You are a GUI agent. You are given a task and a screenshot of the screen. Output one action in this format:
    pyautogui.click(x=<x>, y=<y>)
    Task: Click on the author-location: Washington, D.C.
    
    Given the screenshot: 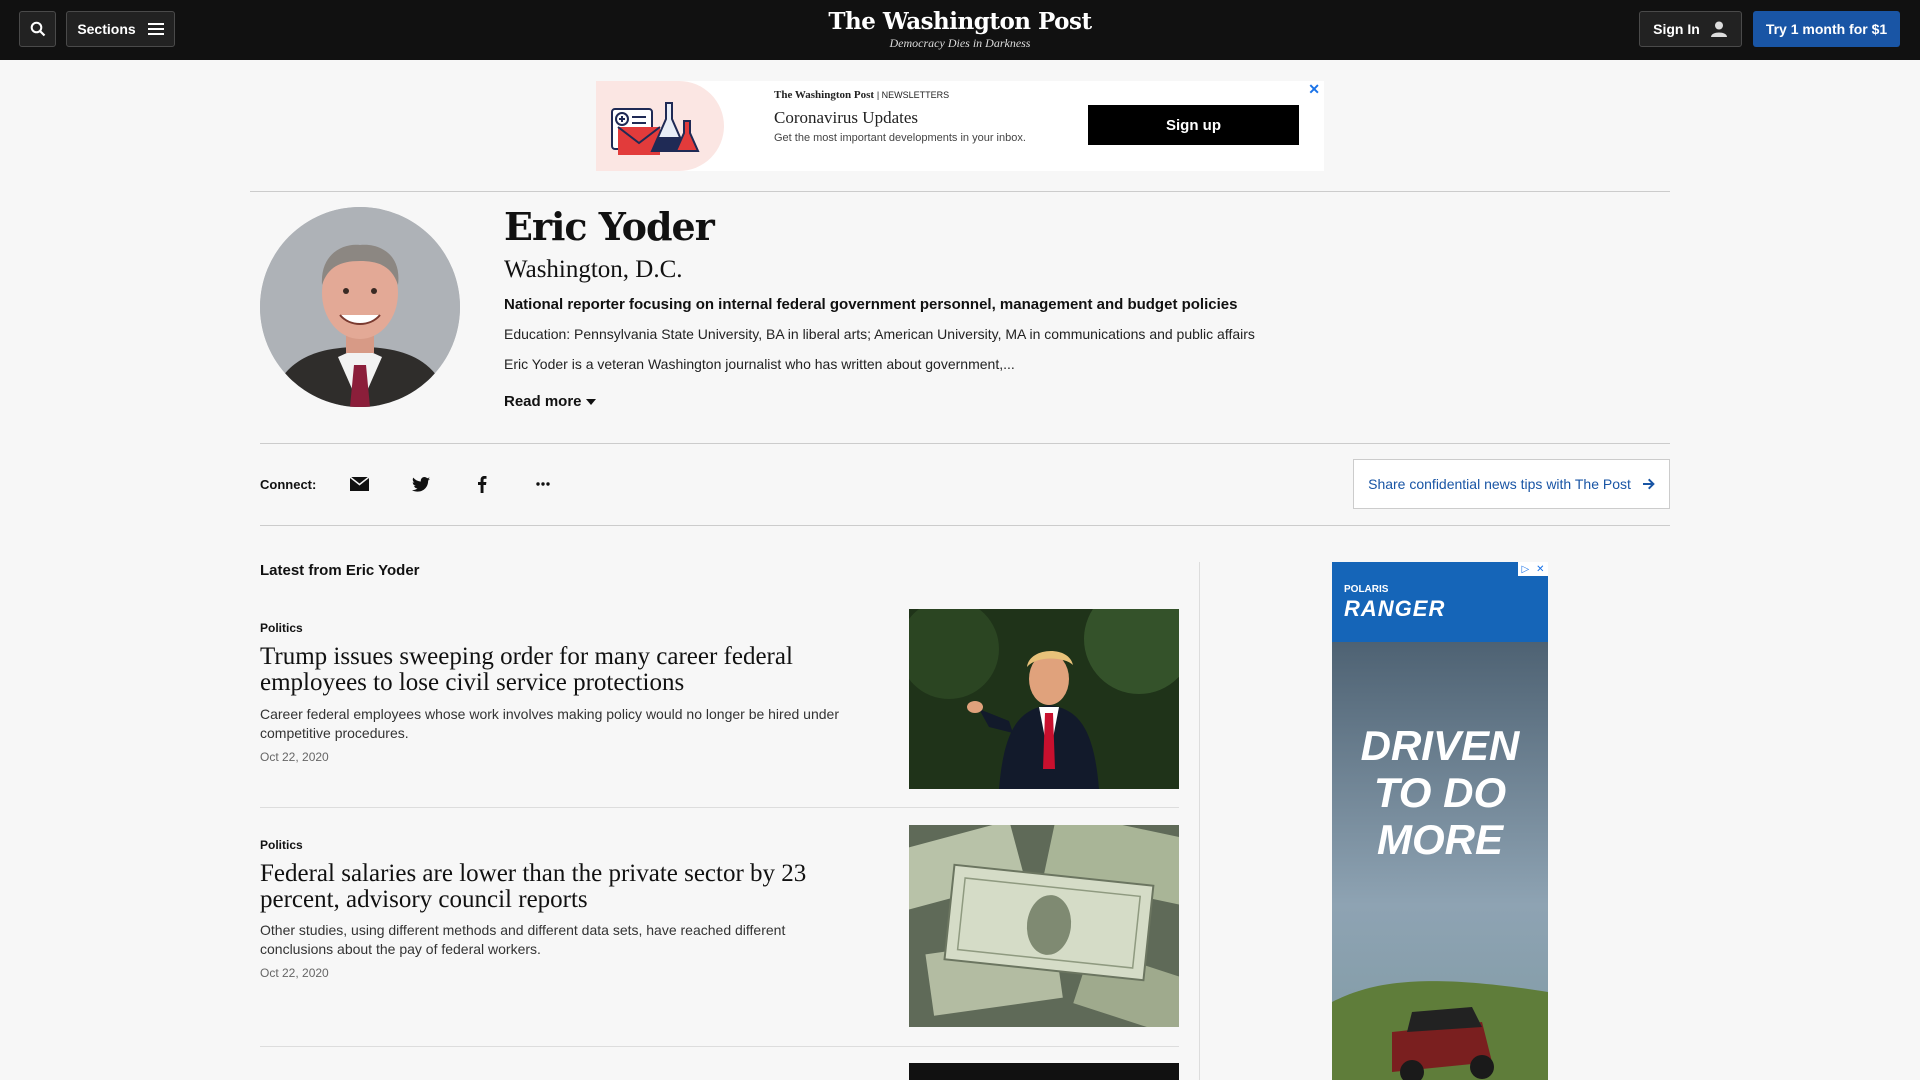 What is the action you would take?
    pyautogui.click(x=593, y=269)
    